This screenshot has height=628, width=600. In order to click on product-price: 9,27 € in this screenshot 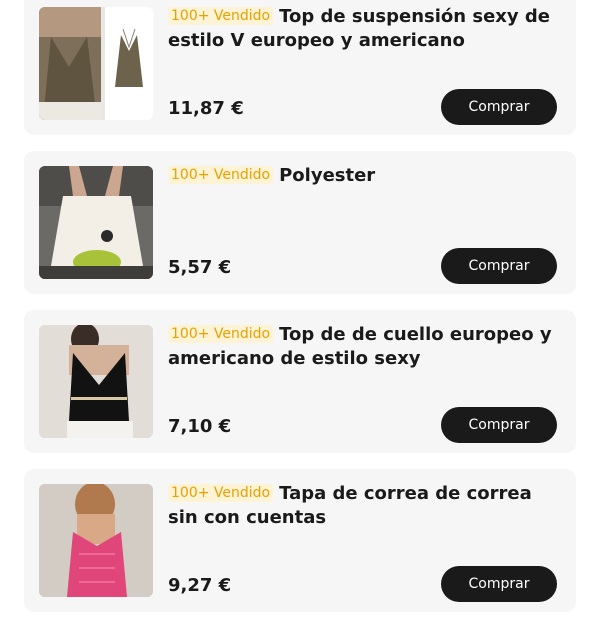, I will do `click(200, 585)`.